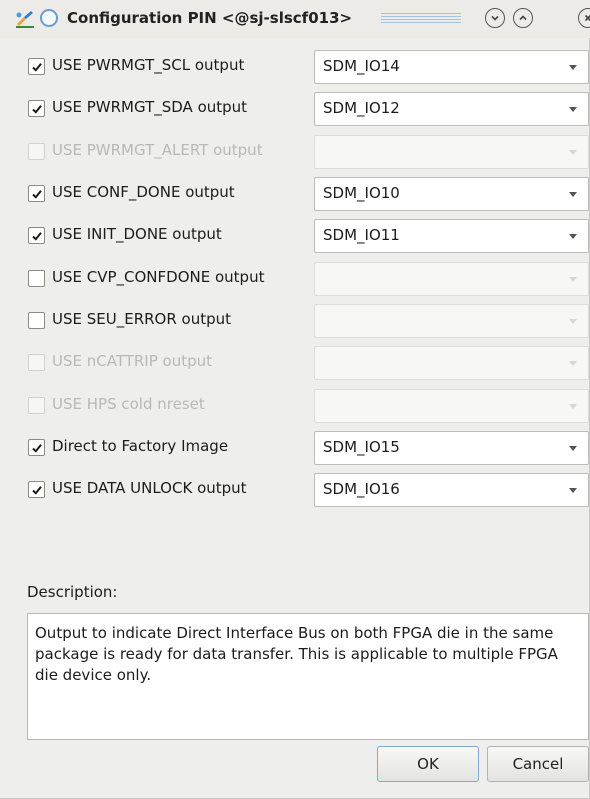 The height and width of the screenshot is (799, 590). I want to click on ok-button: OK, so click(428, 764).